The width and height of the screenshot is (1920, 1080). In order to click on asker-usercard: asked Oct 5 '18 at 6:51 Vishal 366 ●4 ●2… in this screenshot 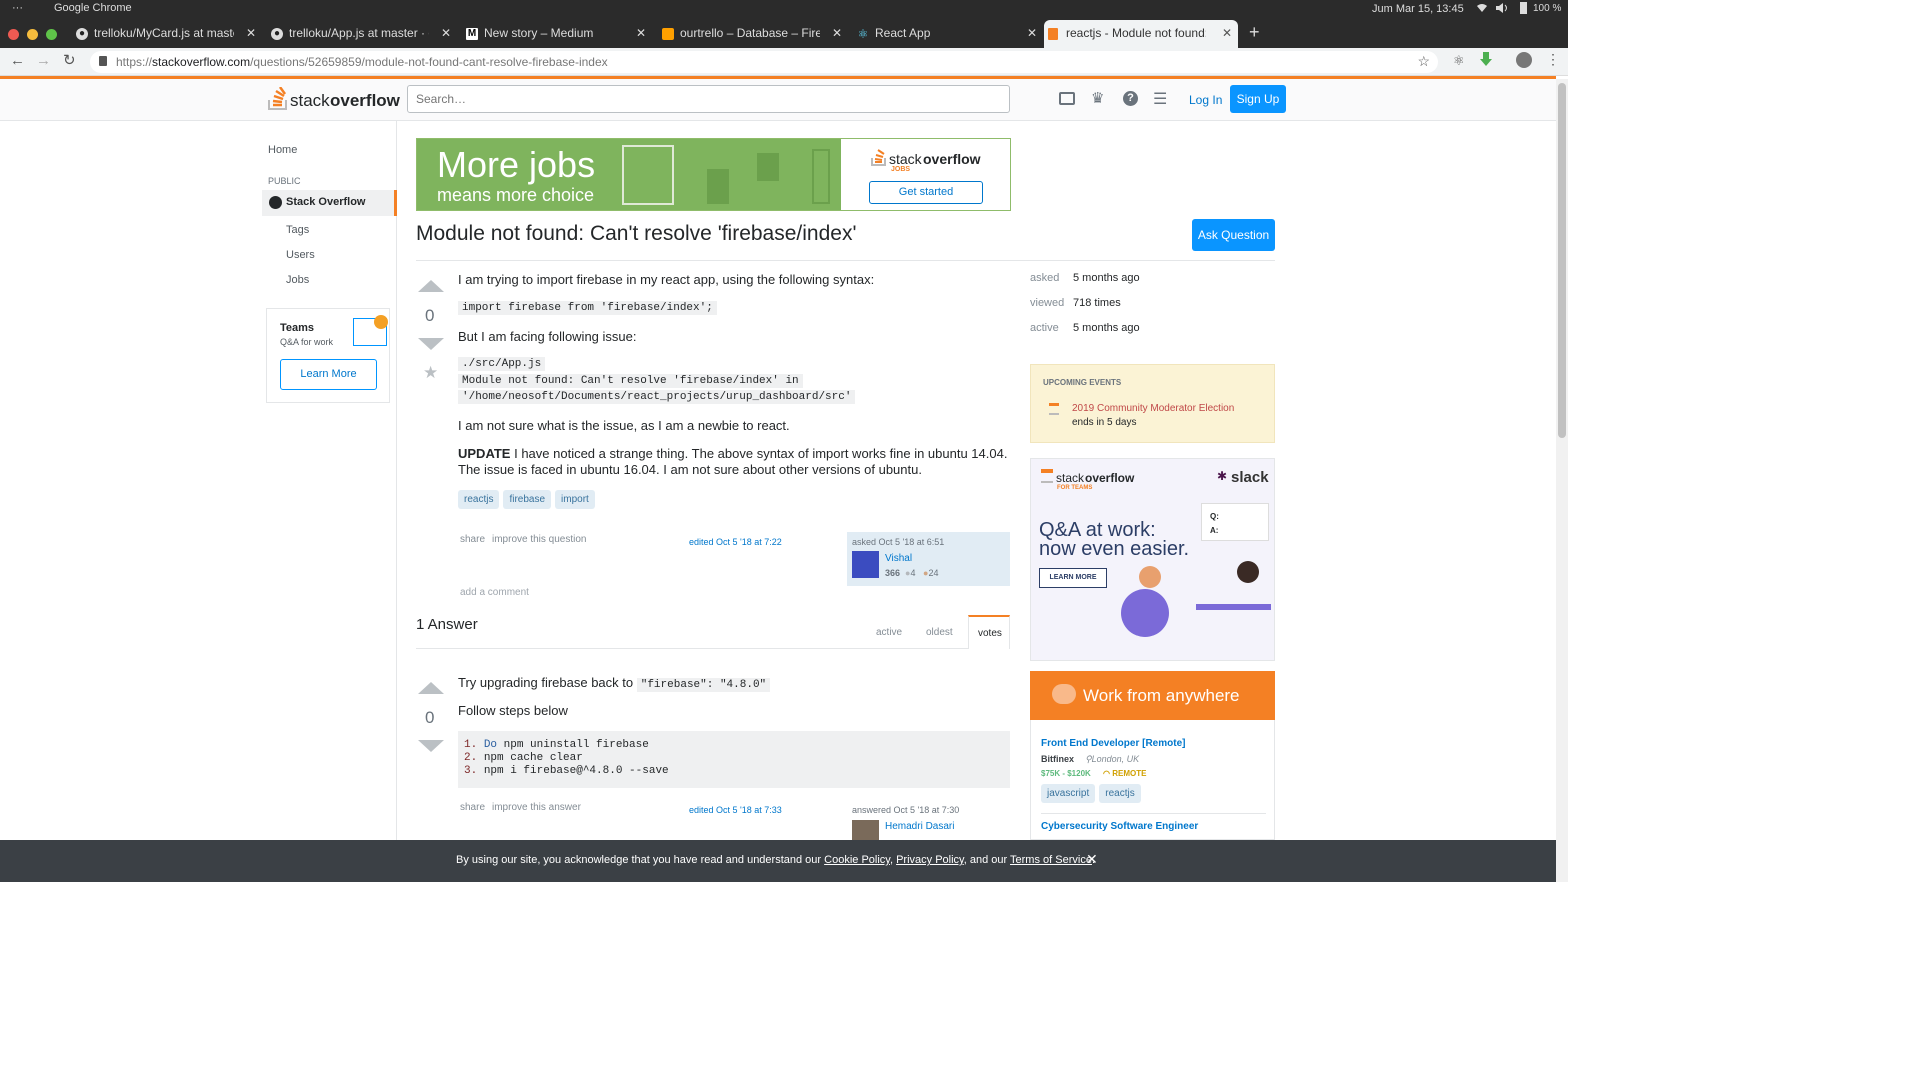, I will do `click(928, 559)`.